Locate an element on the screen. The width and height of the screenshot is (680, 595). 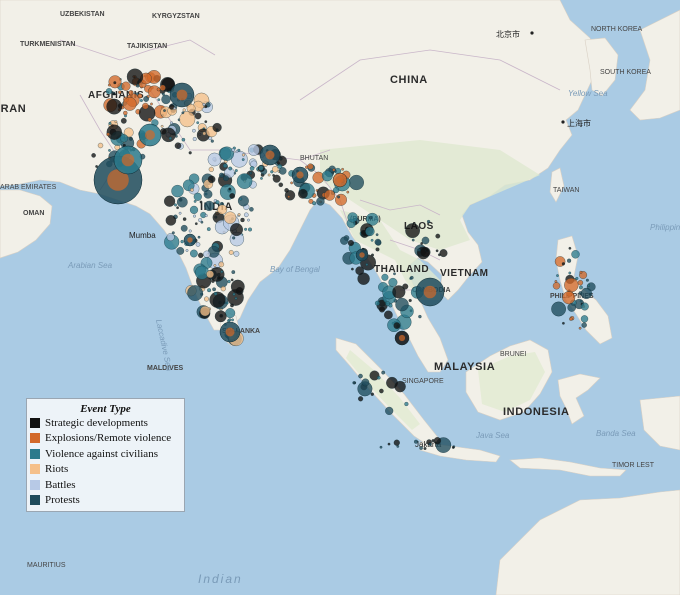
legend-title: Event Type is located at coordinates (105, 409).